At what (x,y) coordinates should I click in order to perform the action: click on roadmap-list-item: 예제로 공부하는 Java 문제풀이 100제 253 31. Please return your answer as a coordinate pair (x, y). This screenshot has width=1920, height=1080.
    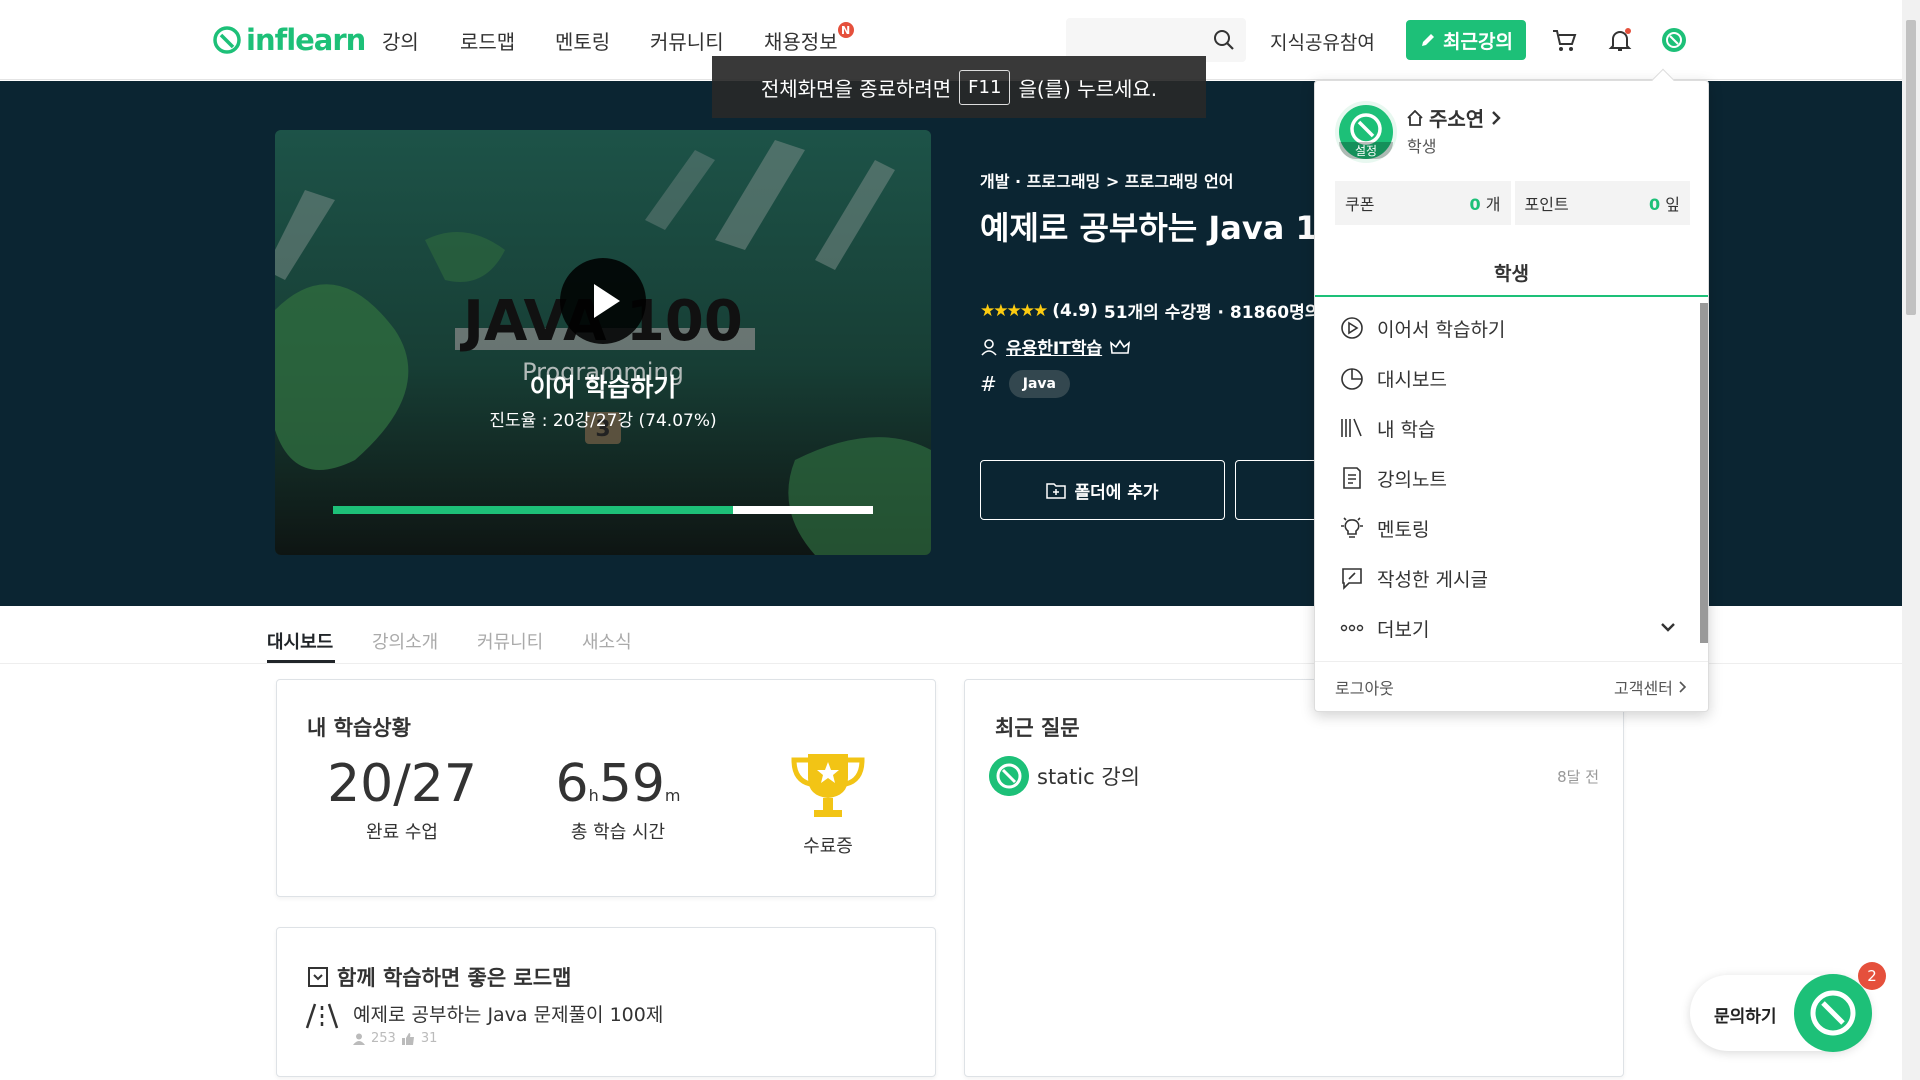
    Looking at the image, I should click on (484, 1023).